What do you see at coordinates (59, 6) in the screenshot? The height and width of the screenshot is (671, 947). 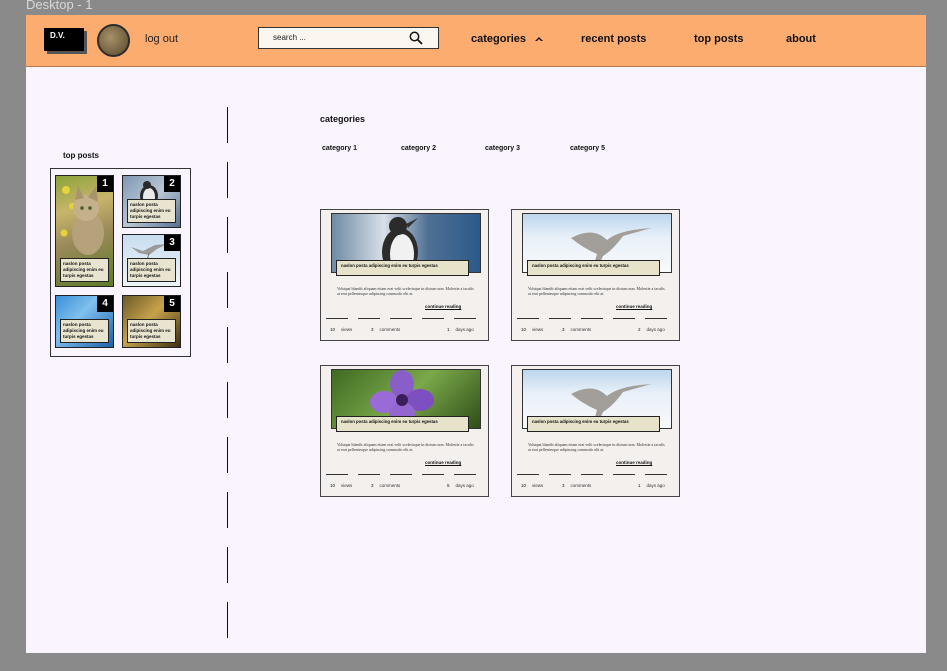 I see `frame-title: Desktop - 1` at bounding box center [59, 6].